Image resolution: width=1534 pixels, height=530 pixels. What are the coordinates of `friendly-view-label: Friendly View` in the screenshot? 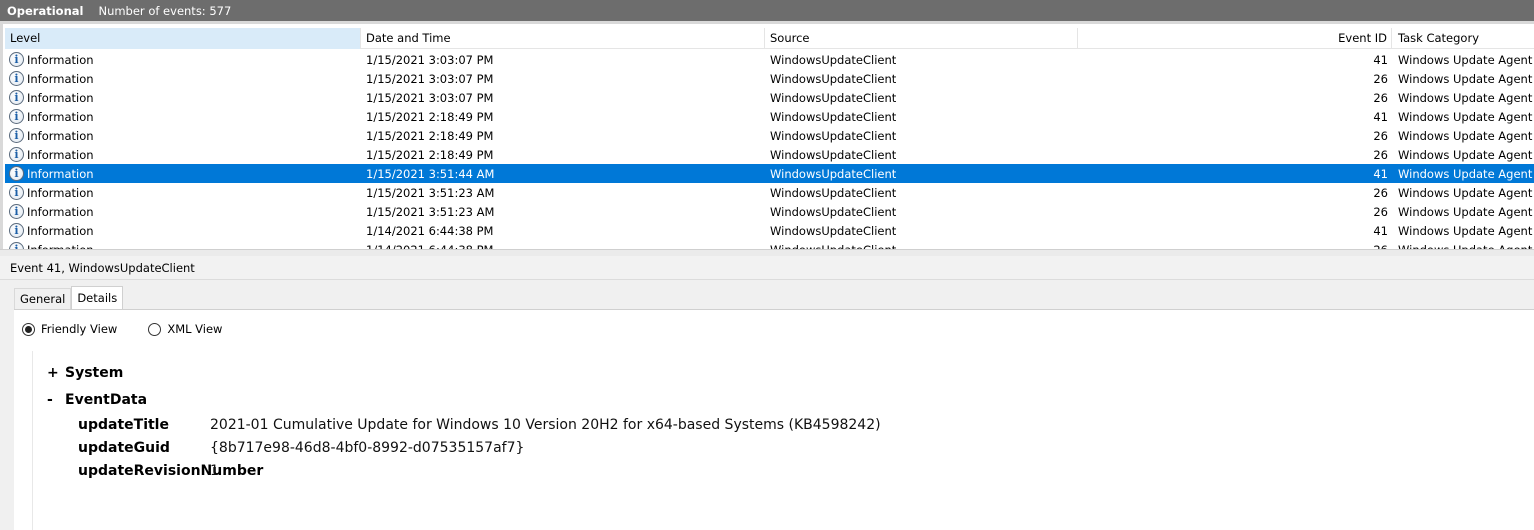 It's located at (79, 329).